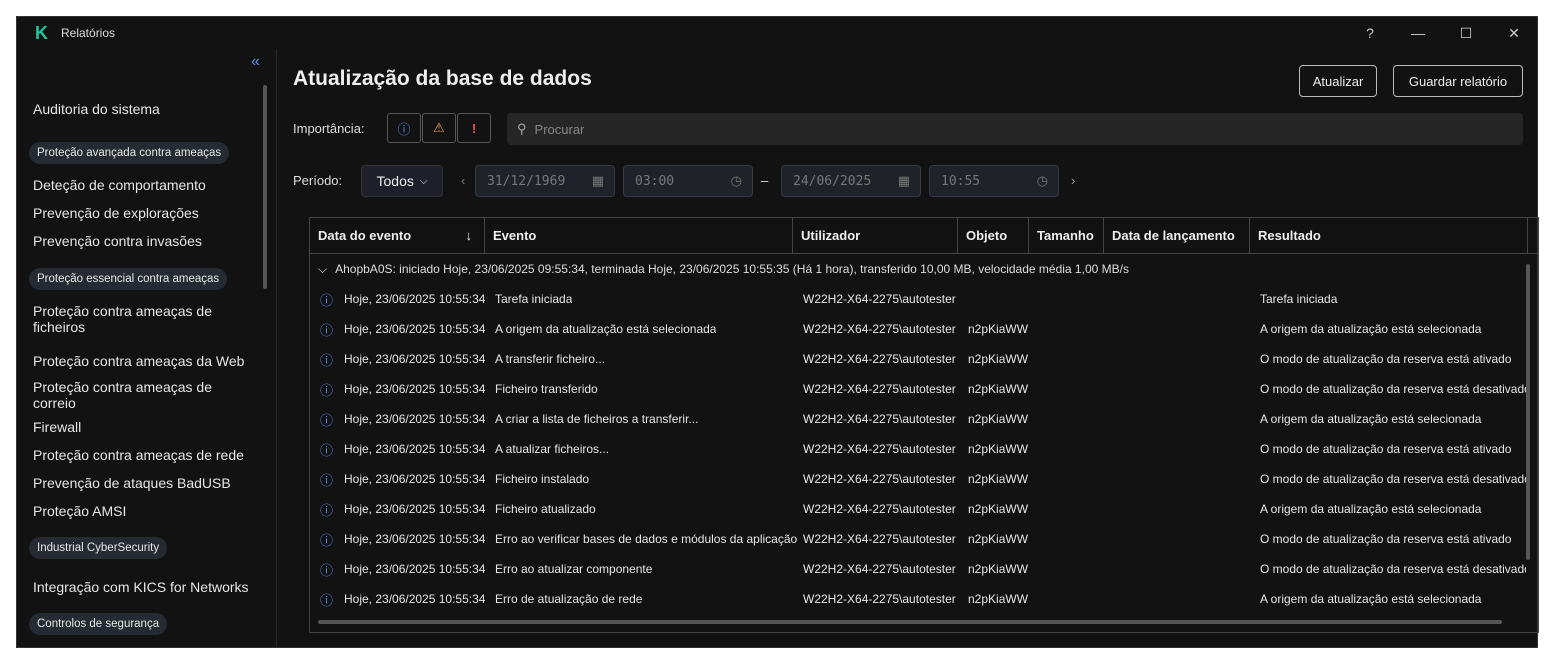 This screenshot has width=1554, height=664. I want to click on minimize-button: —, so click(1418, 33).